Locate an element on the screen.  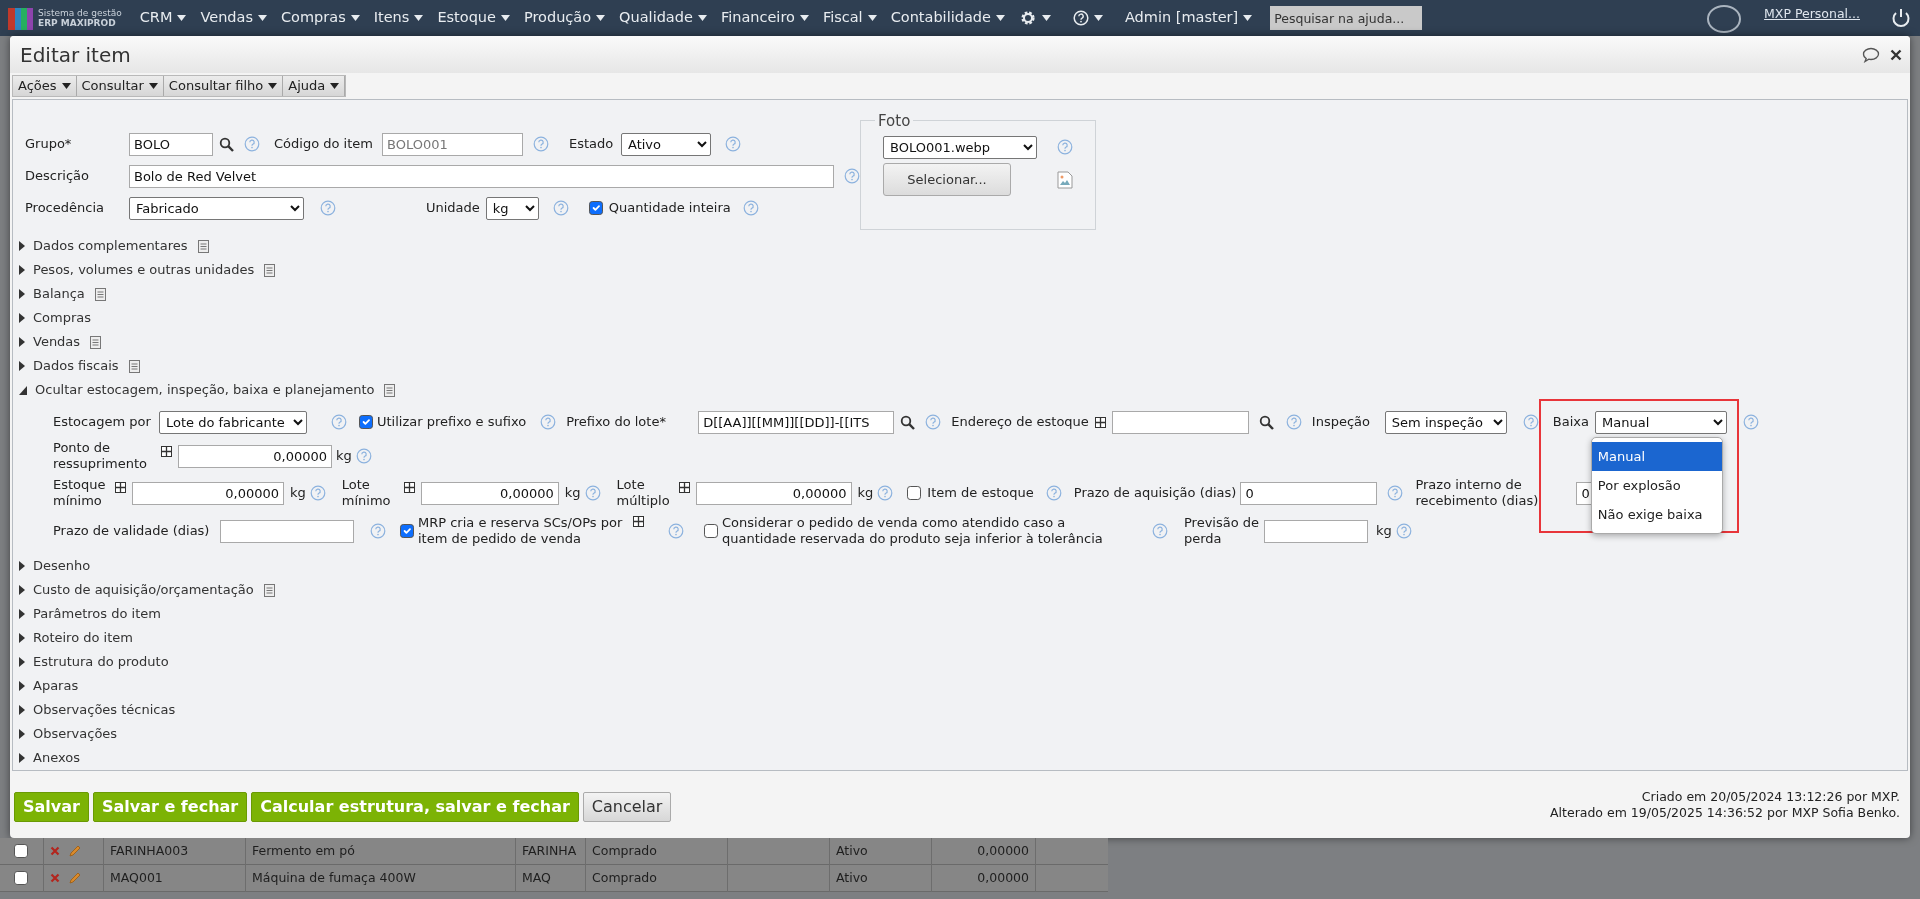
user-menu: Admin [master] is located at coordinates (1188, 18).